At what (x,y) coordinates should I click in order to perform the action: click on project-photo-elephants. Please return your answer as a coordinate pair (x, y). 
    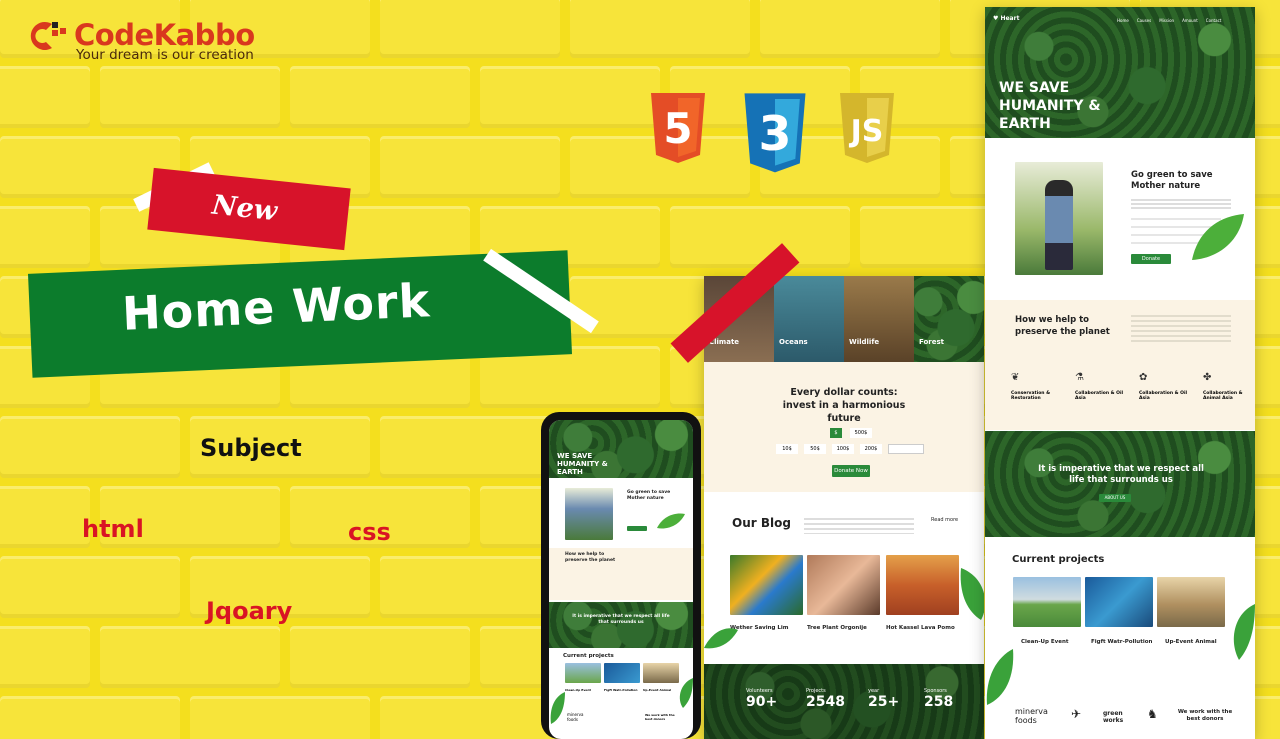
    Looking at the image, I should click on (1191, 602).